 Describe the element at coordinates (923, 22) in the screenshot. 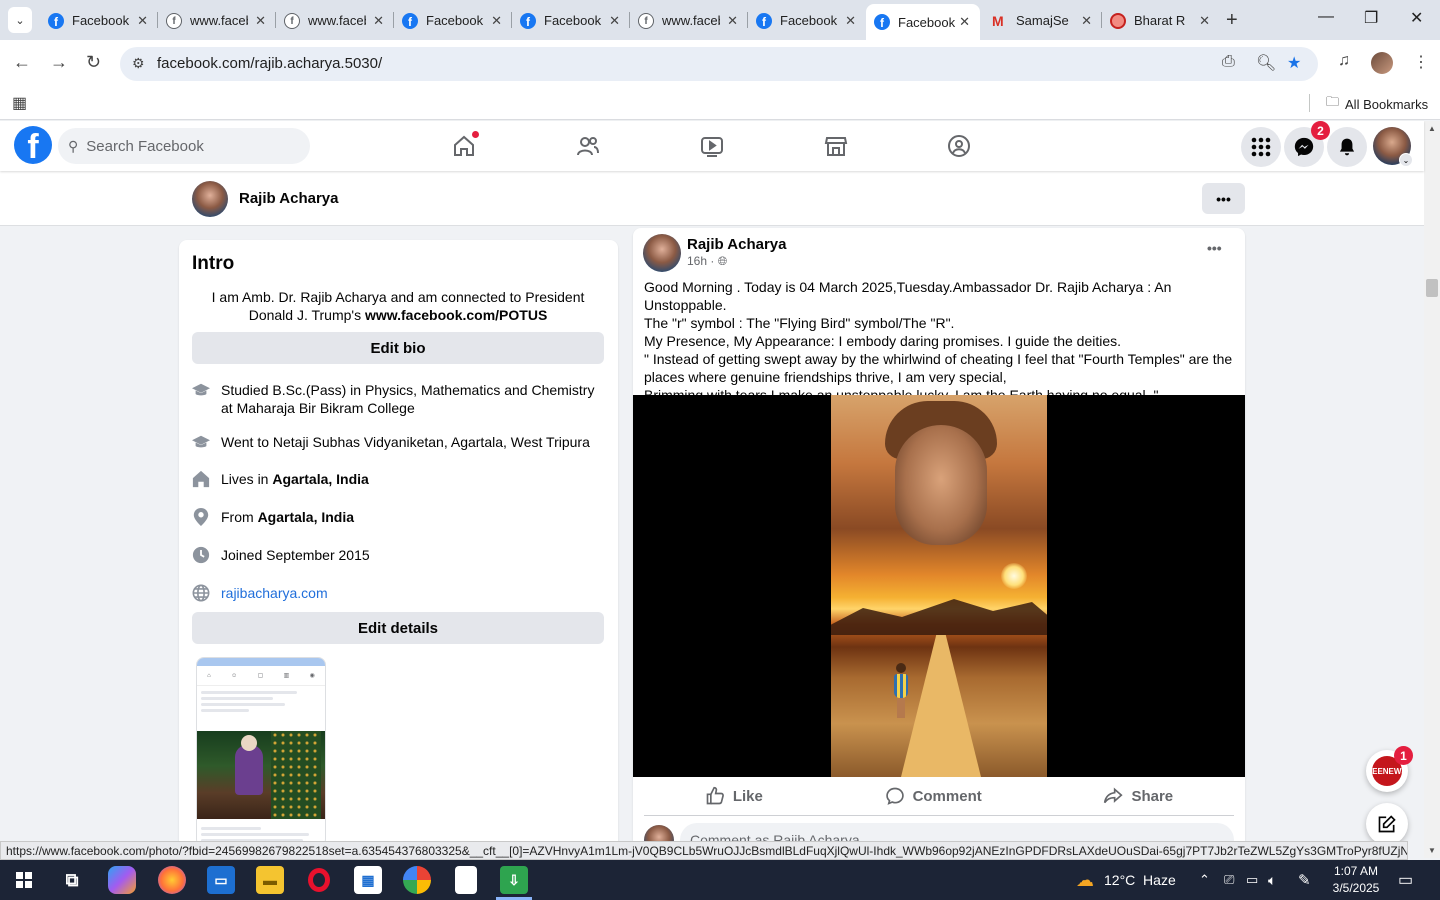

I see `browser-tab-active: f Facebook ✕` at that location.